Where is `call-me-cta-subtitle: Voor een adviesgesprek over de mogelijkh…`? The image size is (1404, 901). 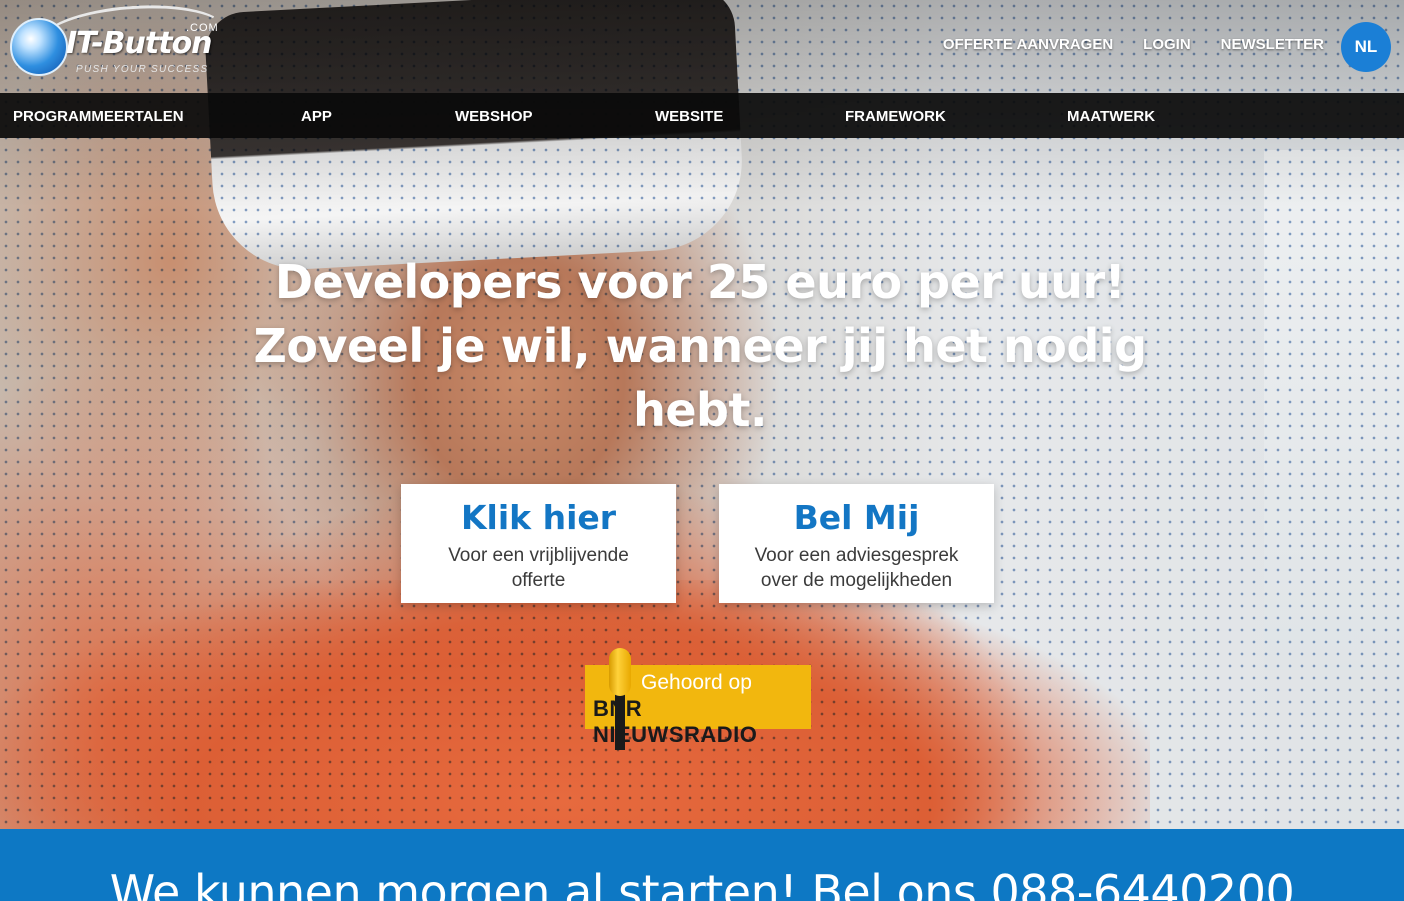
call-me-cta-subtitle: Voor een adviesgesprek over de mogelijkh… is located at coordinates (856, 568).